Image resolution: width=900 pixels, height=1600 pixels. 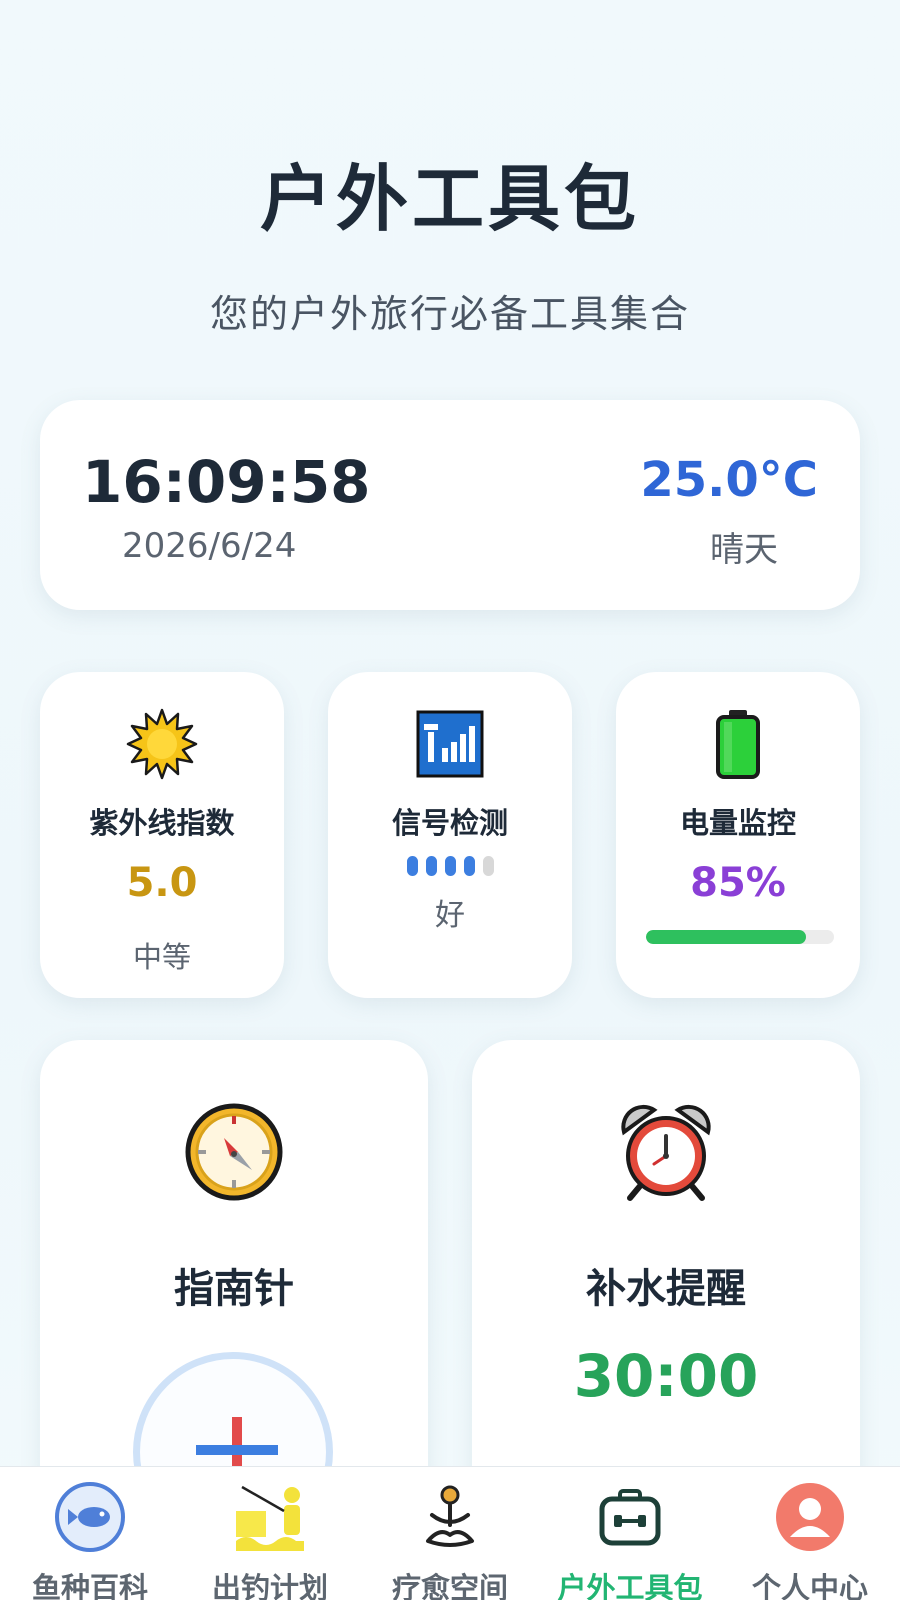 What do you see at coordinates (449, 199) in the screenshot?
I see `page-title: 户外工具包` at bounding box center [449, 199].